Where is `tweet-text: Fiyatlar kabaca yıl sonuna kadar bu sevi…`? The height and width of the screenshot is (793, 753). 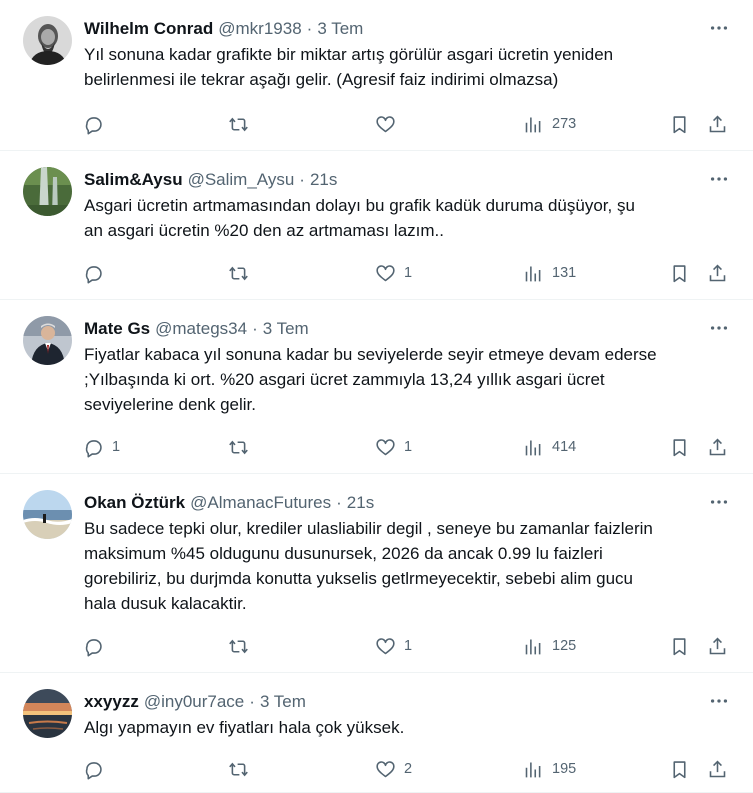 tweet-text: Fiyatlar kabaca yıl sonuna kadar bu sevi… is located at coordinates (370, 379).